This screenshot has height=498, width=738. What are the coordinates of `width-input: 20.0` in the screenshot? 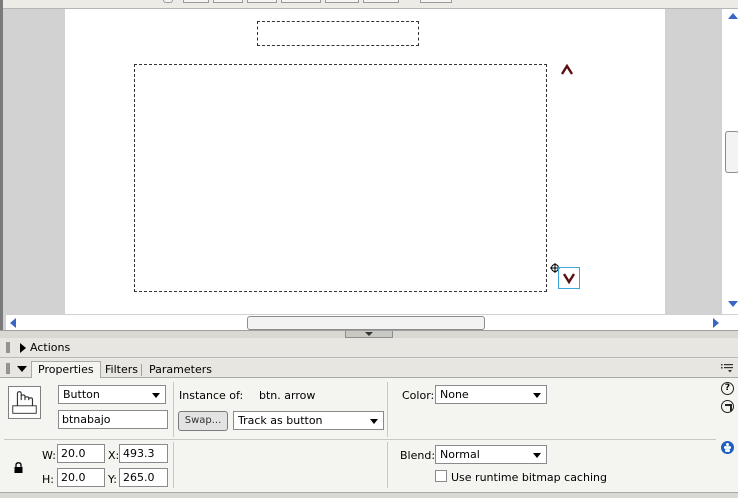 It's located at (81, 453).